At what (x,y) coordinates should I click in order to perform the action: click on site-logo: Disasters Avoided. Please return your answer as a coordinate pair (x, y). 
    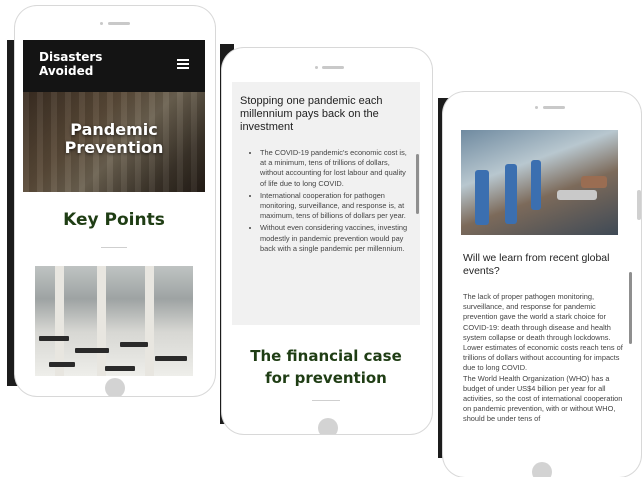
    Looking at the image, I should click on (70, 64).